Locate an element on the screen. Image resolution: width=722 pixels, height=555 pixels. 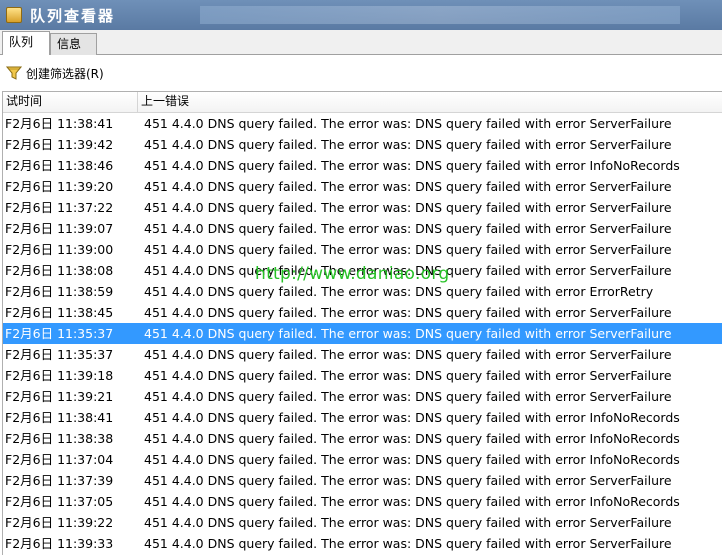
row-time-cell: F2月6日 11:39:22 is located at coordinates (59, 522).